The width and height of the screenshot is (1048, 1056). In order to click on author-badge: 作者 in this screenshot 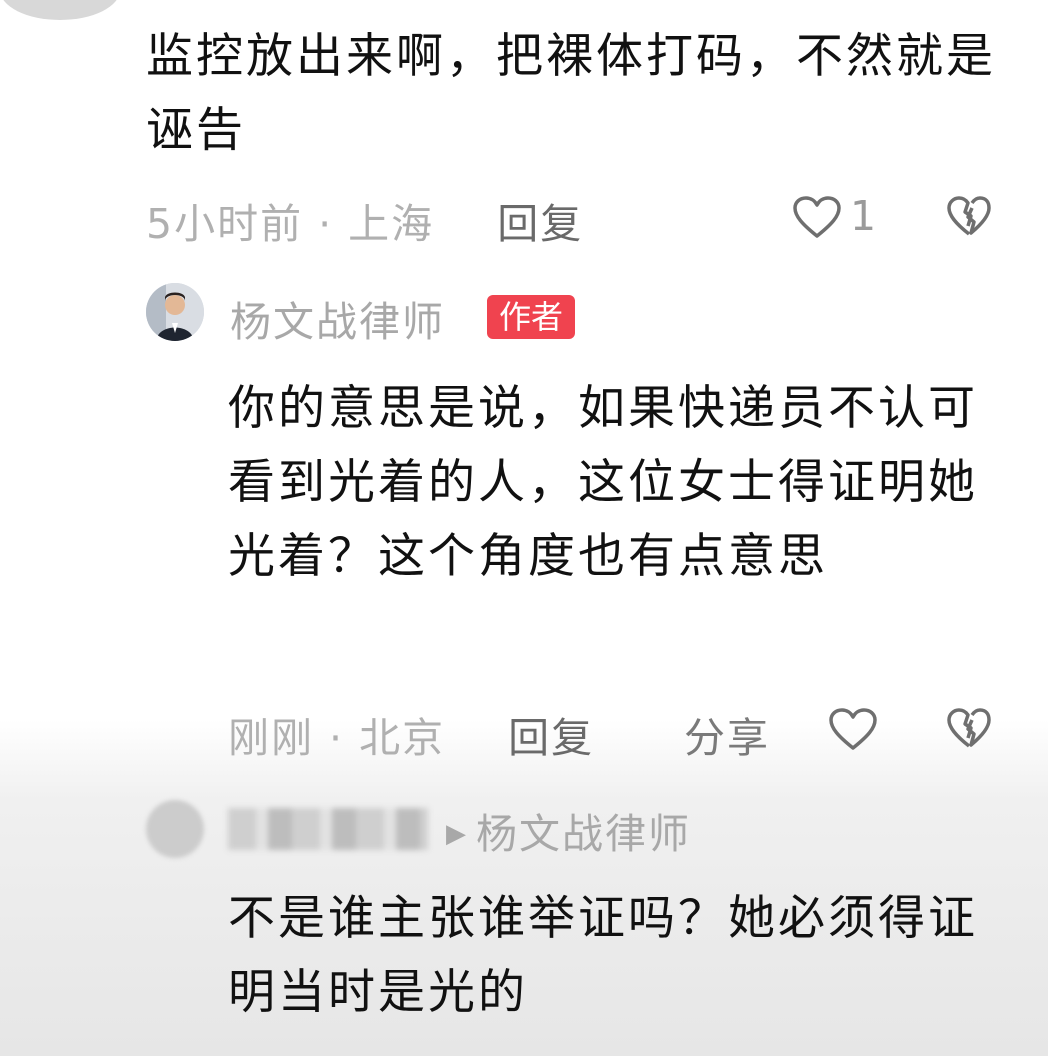, I will do `click(531, 317)`.